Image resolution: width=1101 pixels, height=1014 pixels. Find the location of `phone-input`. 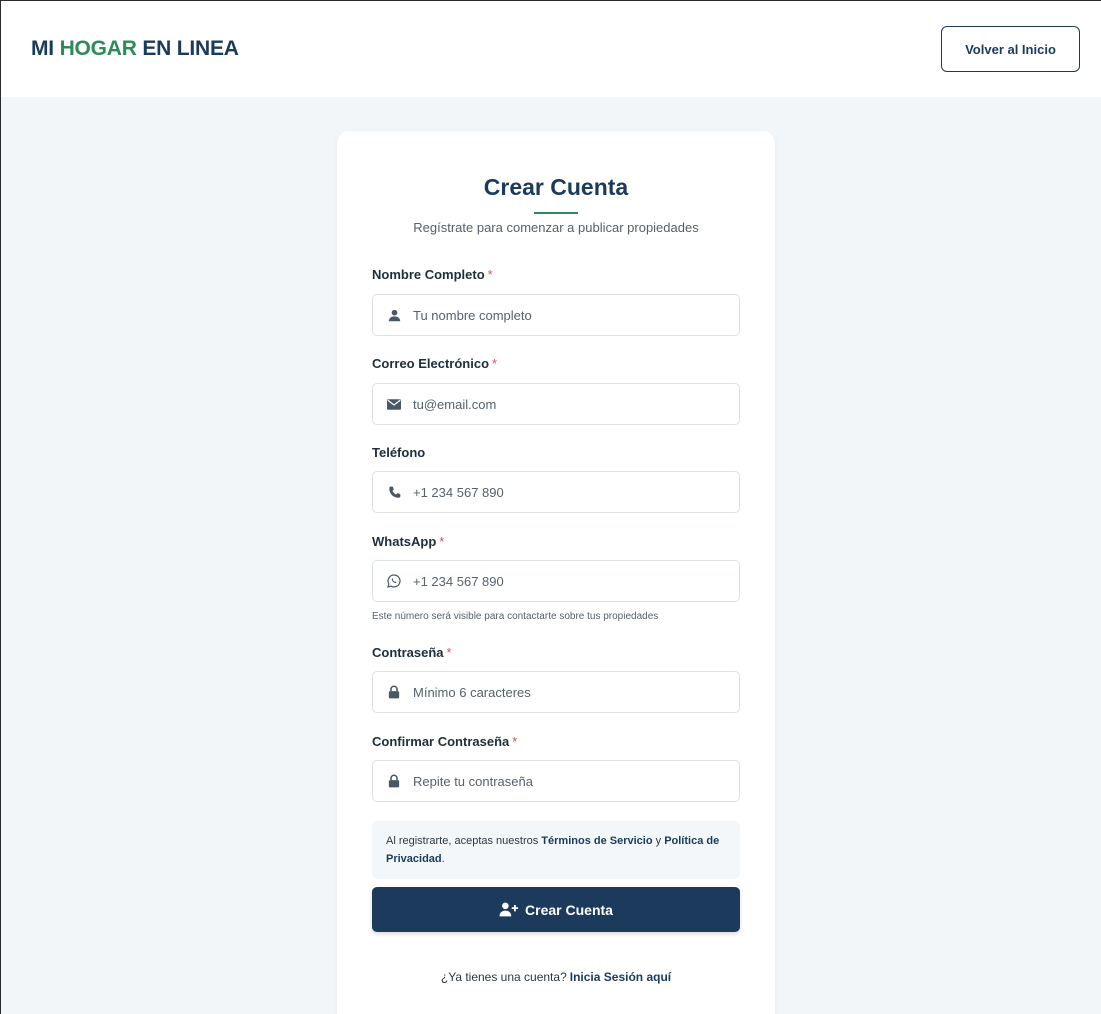

phone-input is located at coordinates (576, 492).